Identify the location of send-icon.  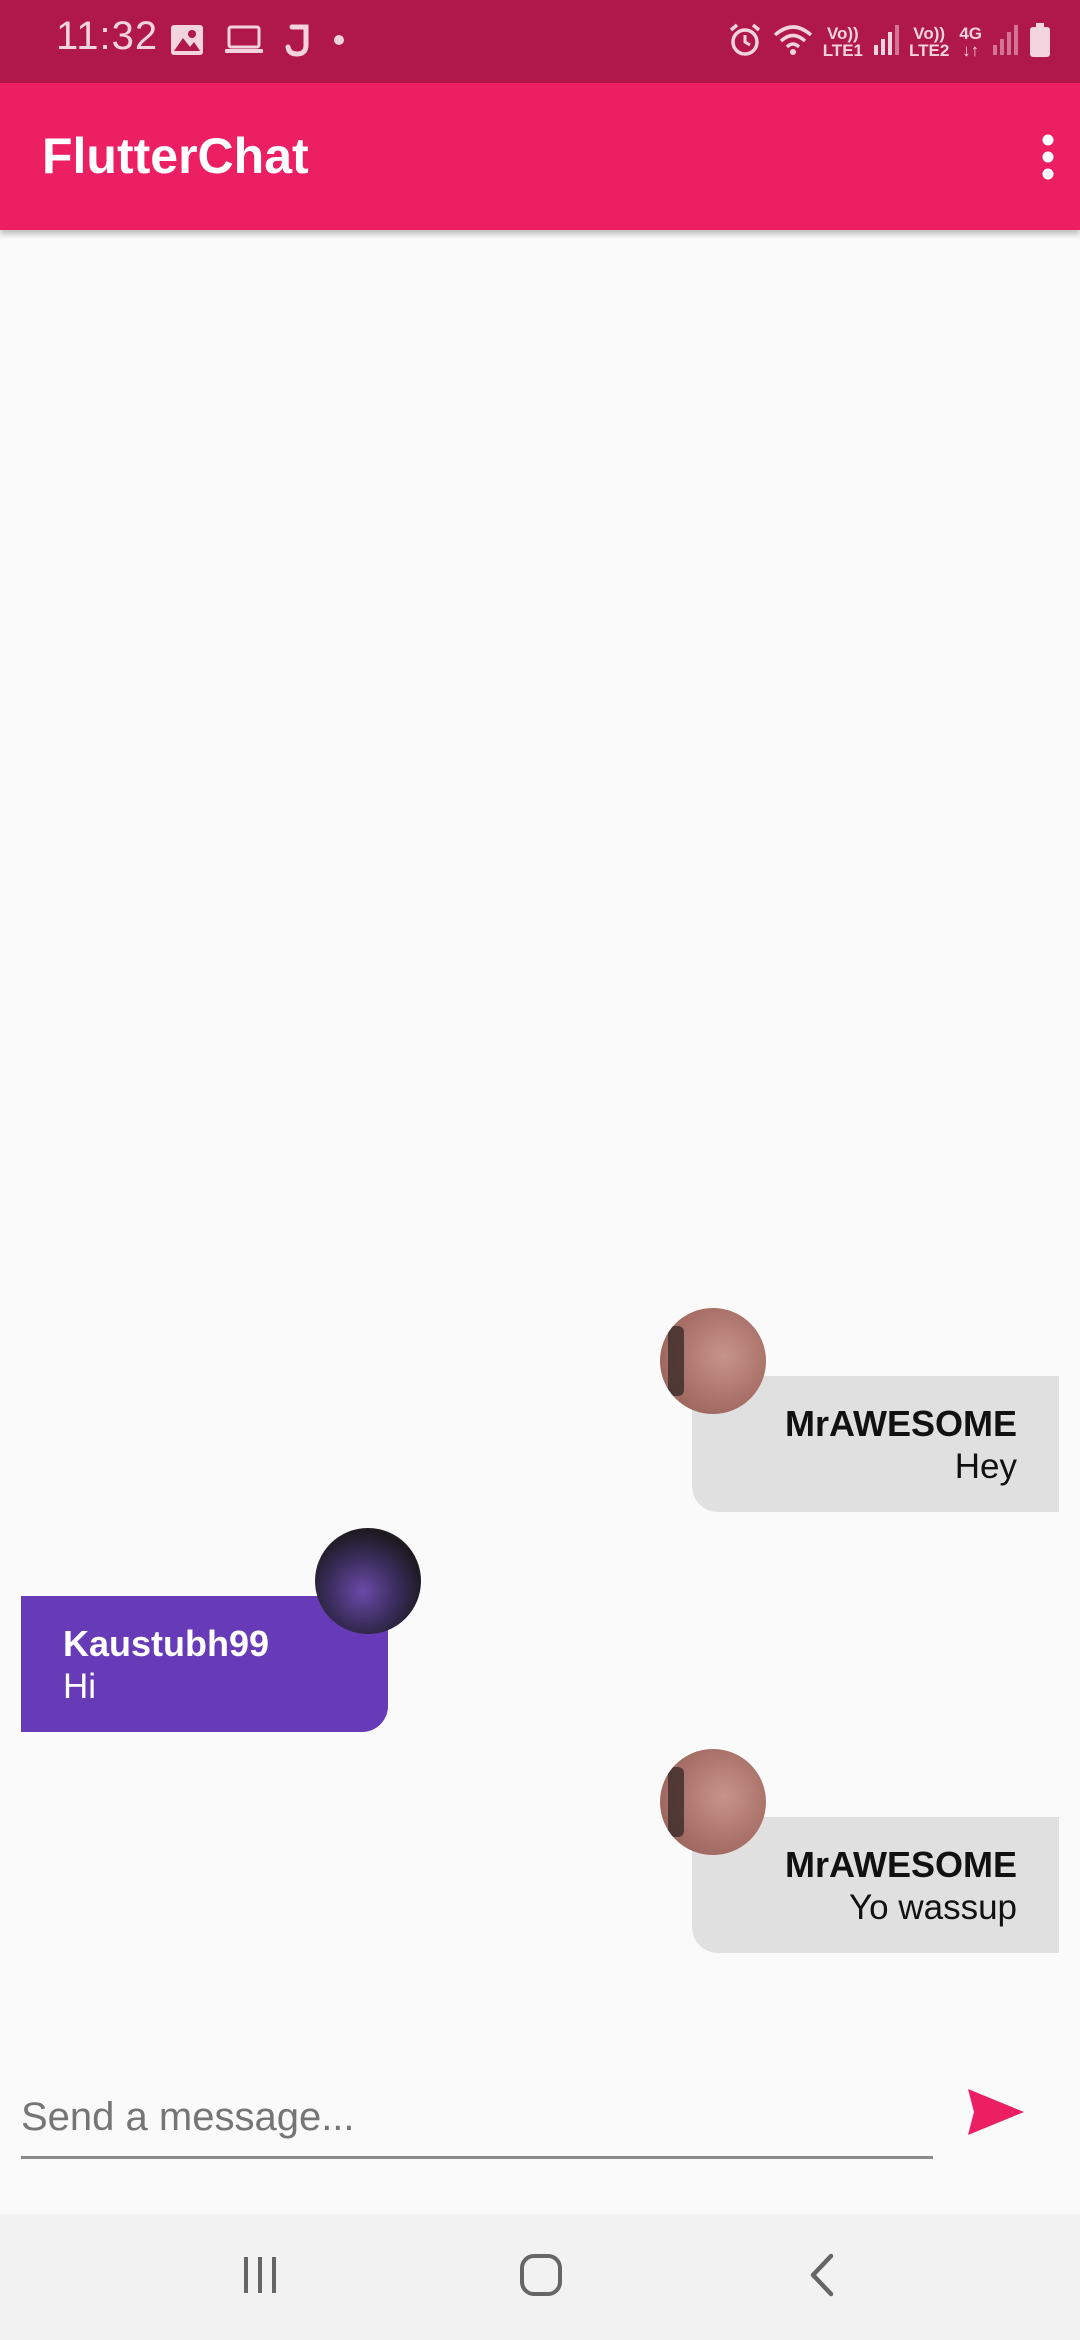
(996, 2114).